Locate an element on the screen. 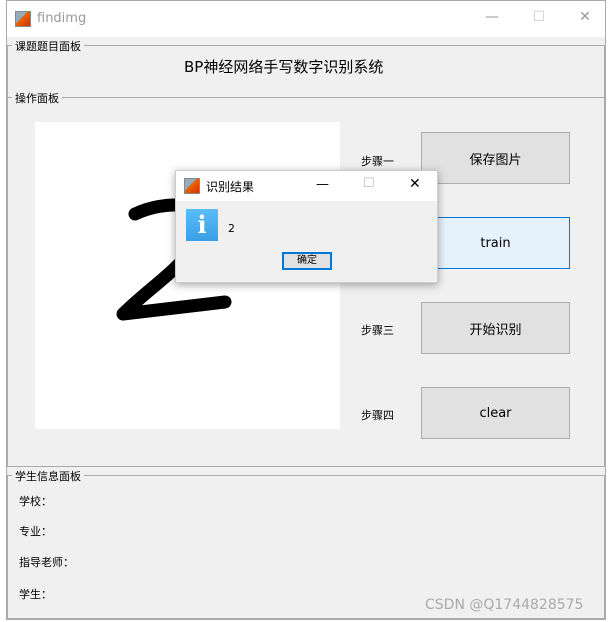 This screenshot has width=613, height=622. ok-button: 确定 is located at coordinates (307, 261).